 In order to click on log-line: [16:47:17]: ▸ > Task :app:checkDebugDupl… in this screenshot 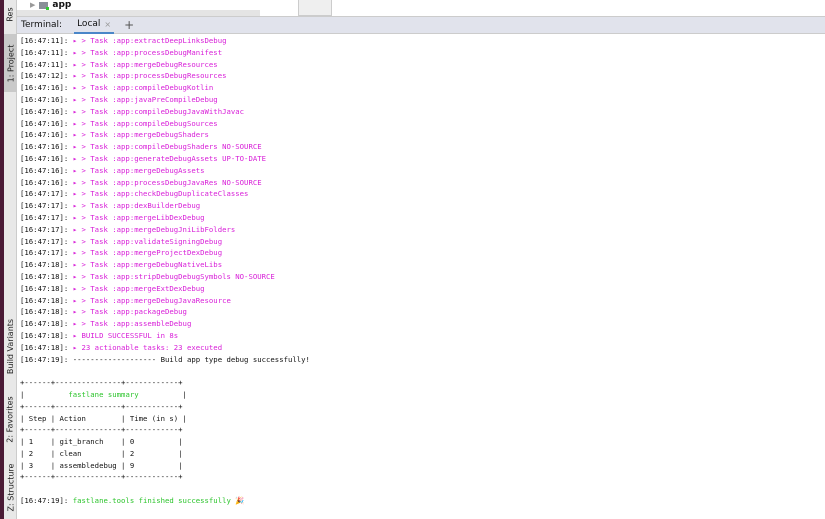, I will do `click(165, 194)`.